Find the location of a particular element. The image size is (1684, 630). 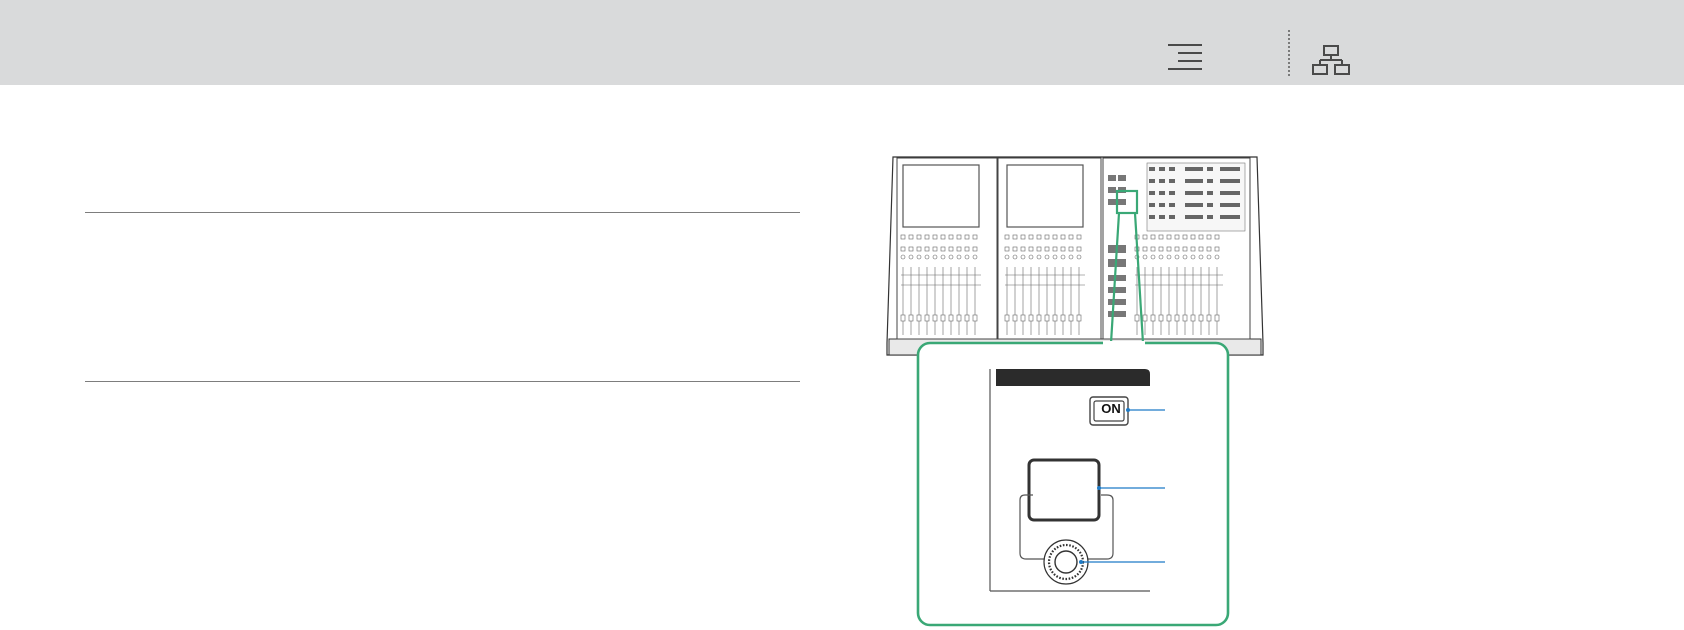

top-toolbar is located at coordinates (842, 42).